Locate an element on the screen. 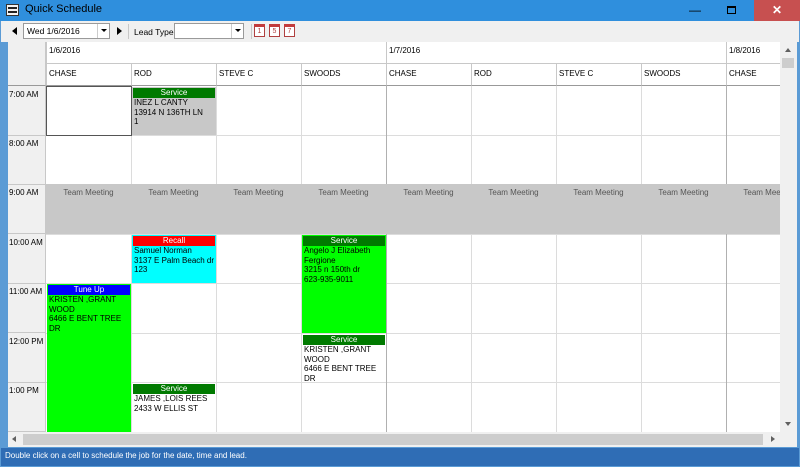 The height and width of the screenshot is (467, 800). window-title: Quick Schedule is located at coordinates (64, 9).